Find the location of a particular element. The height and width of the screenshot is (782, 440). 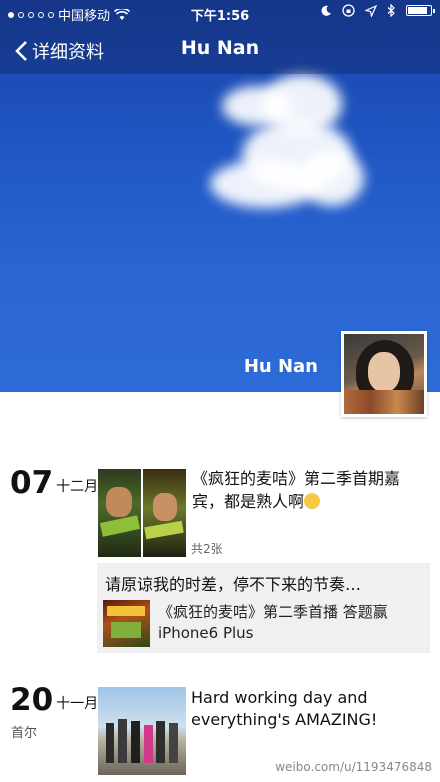

status-bar: 中国移动 下午1:56 is located at coordinates (220, 13).